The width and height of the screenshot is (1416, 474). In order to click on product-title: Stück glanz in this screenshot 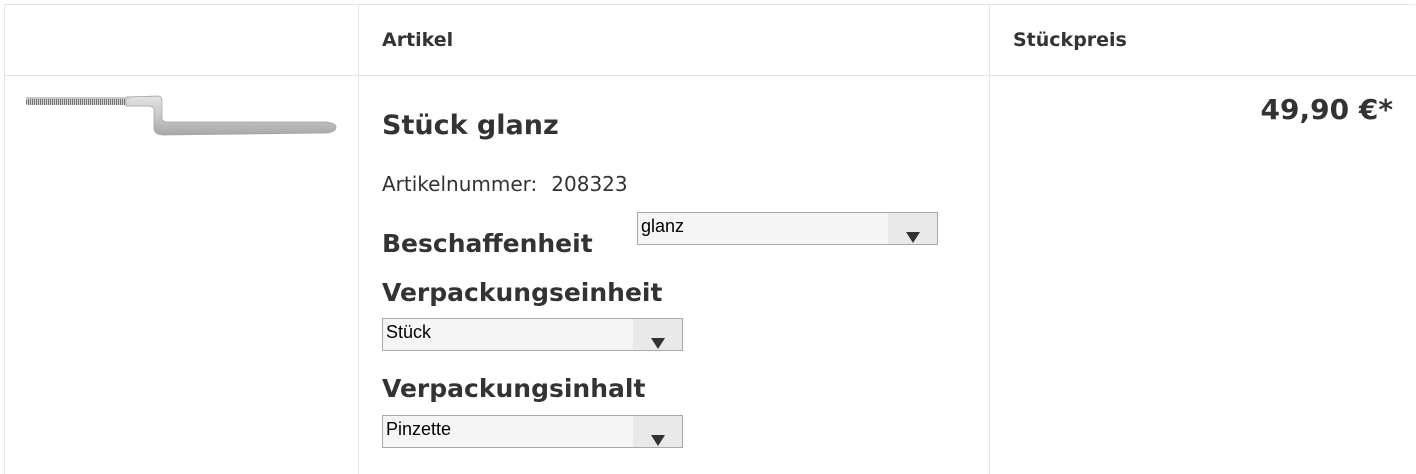, I will do `click(470, 125)`.